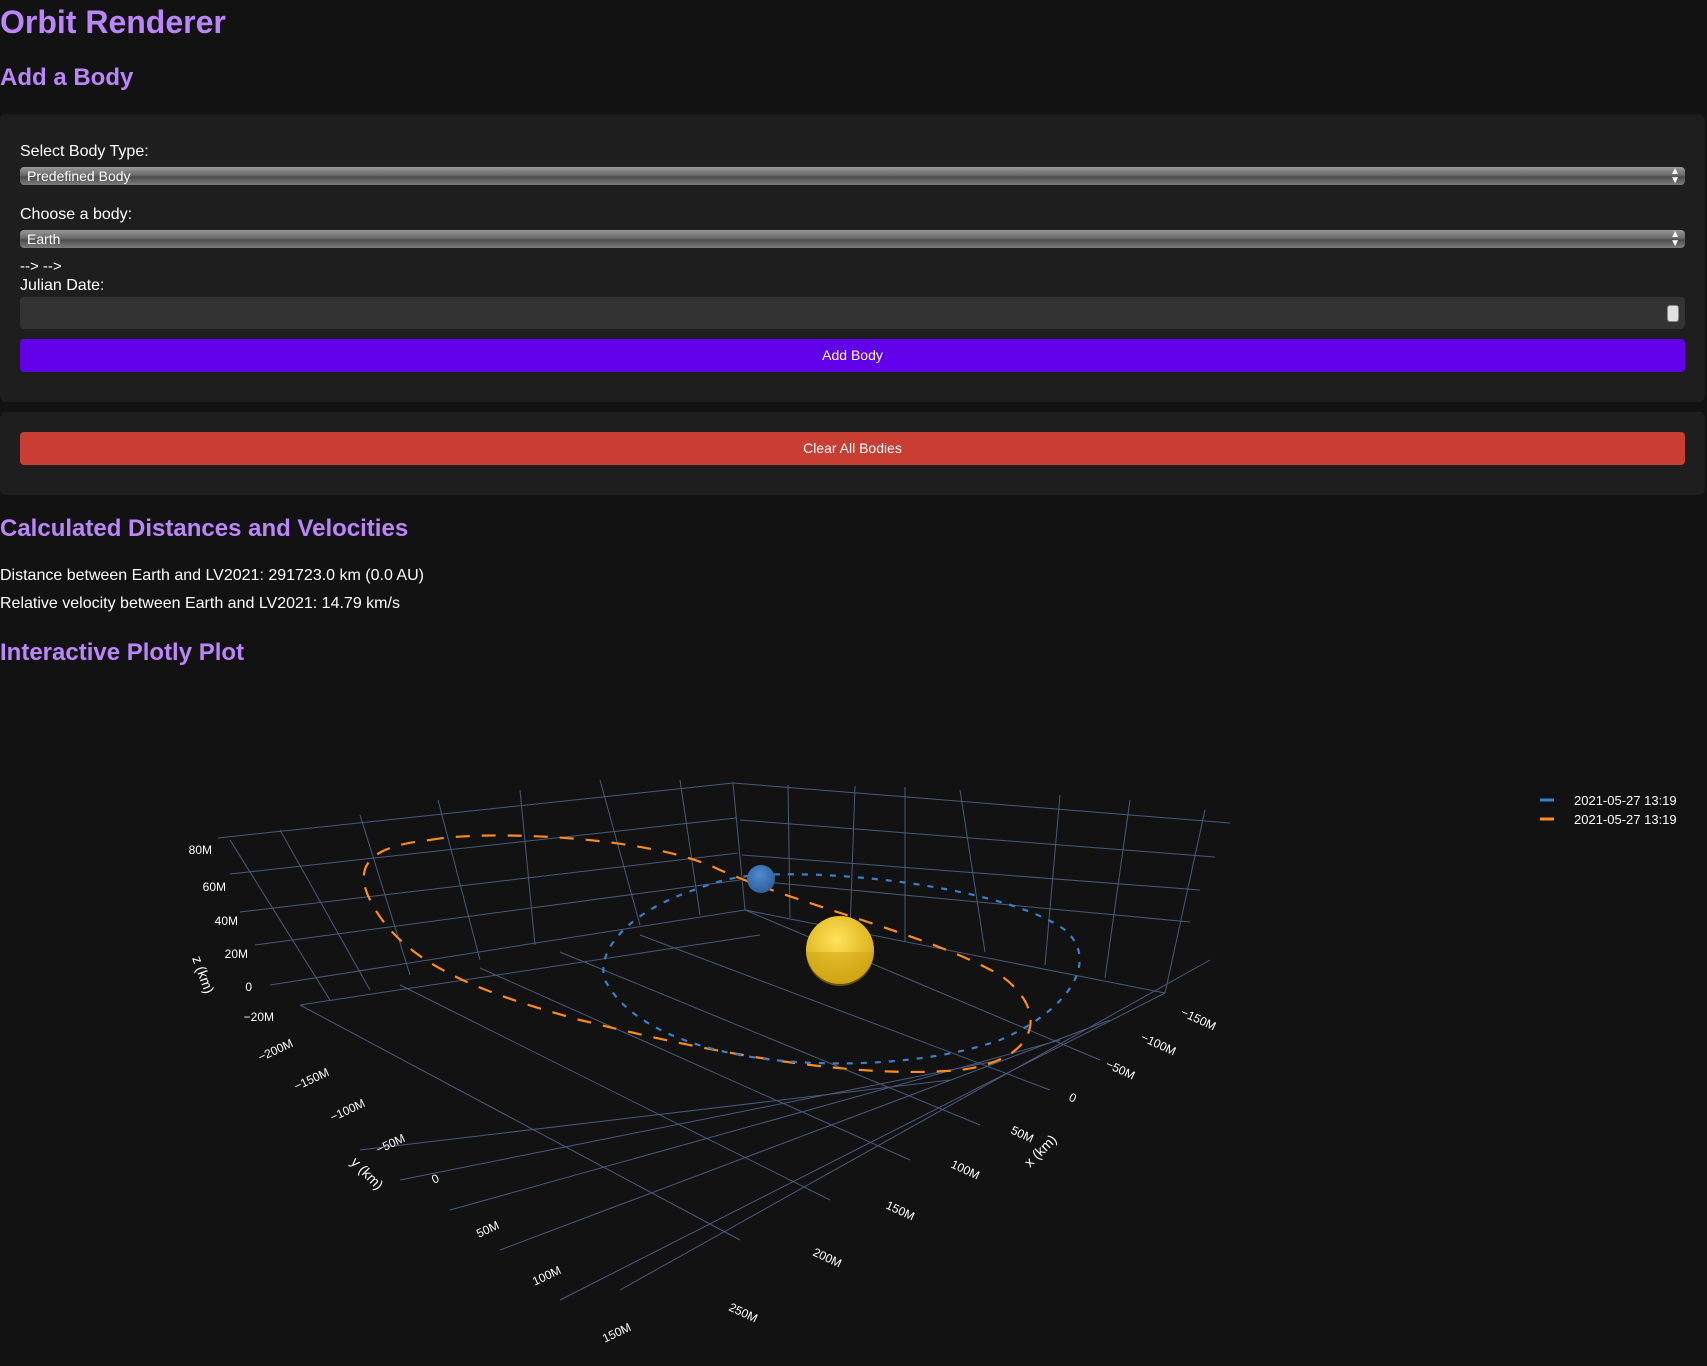  What do you see at coordinates (1022, 1134) in the screenshot?
I see `x-tick: 50M` at bounding box center [1022, 1134].